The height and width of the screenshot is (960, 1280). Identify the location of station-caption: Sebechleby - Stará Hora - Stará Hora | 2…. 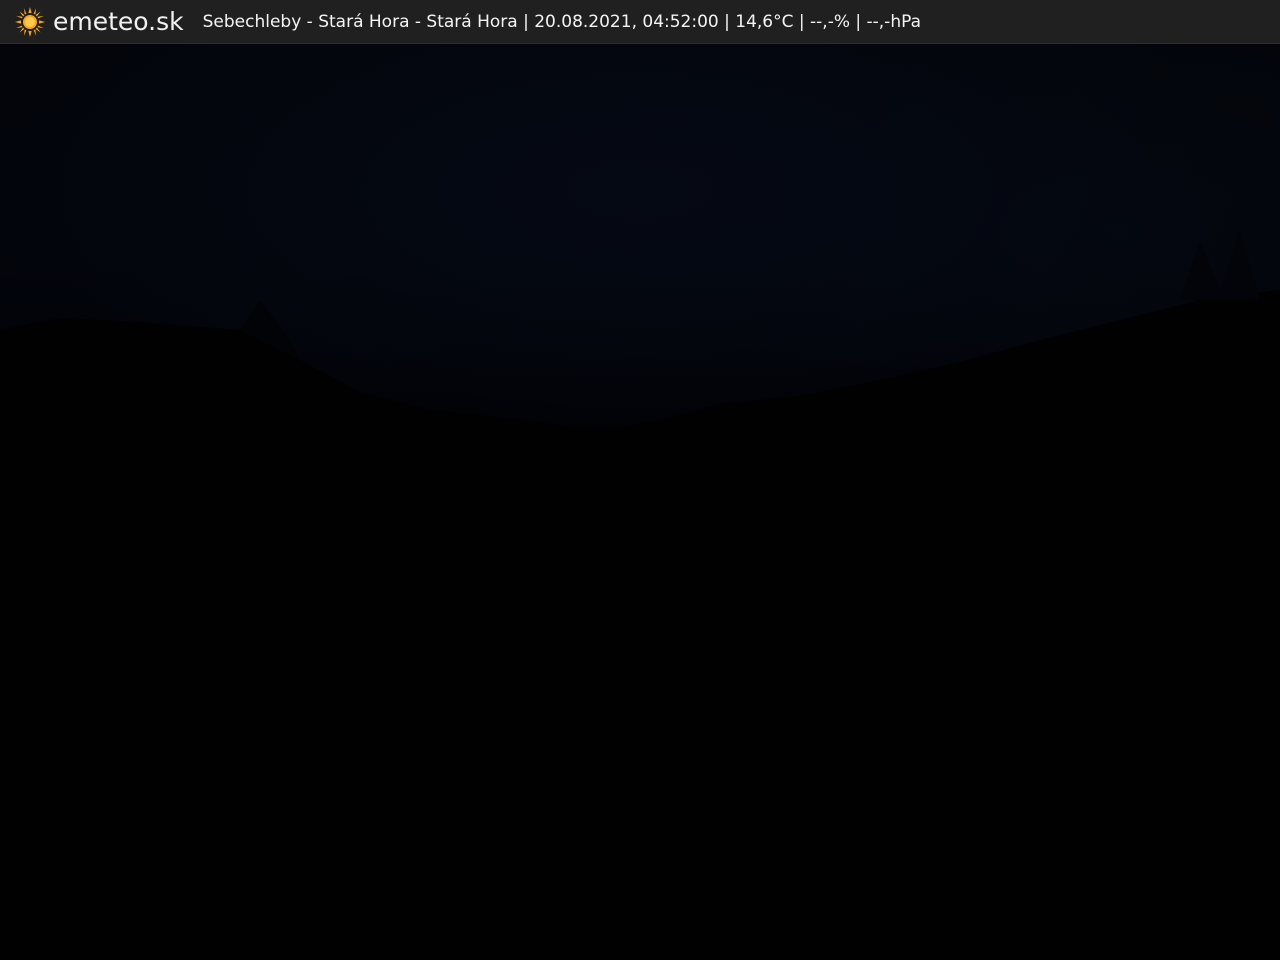
(562, 21).